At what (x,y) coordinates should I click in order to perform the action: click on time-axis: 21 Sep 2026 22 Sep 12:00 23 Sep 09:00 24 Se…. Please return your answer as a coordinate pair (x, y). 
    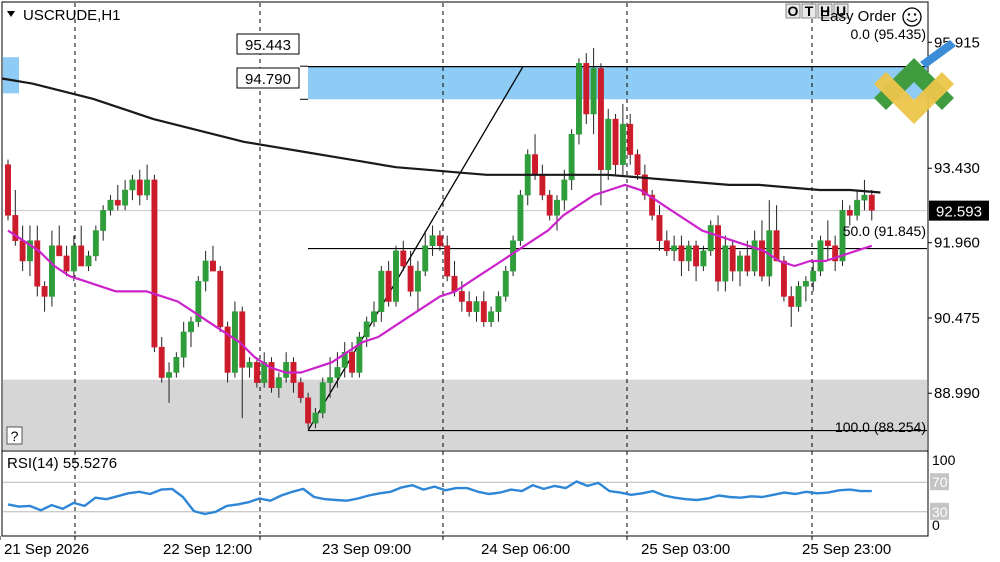
    Looking at the image, I should click on (445, 547).